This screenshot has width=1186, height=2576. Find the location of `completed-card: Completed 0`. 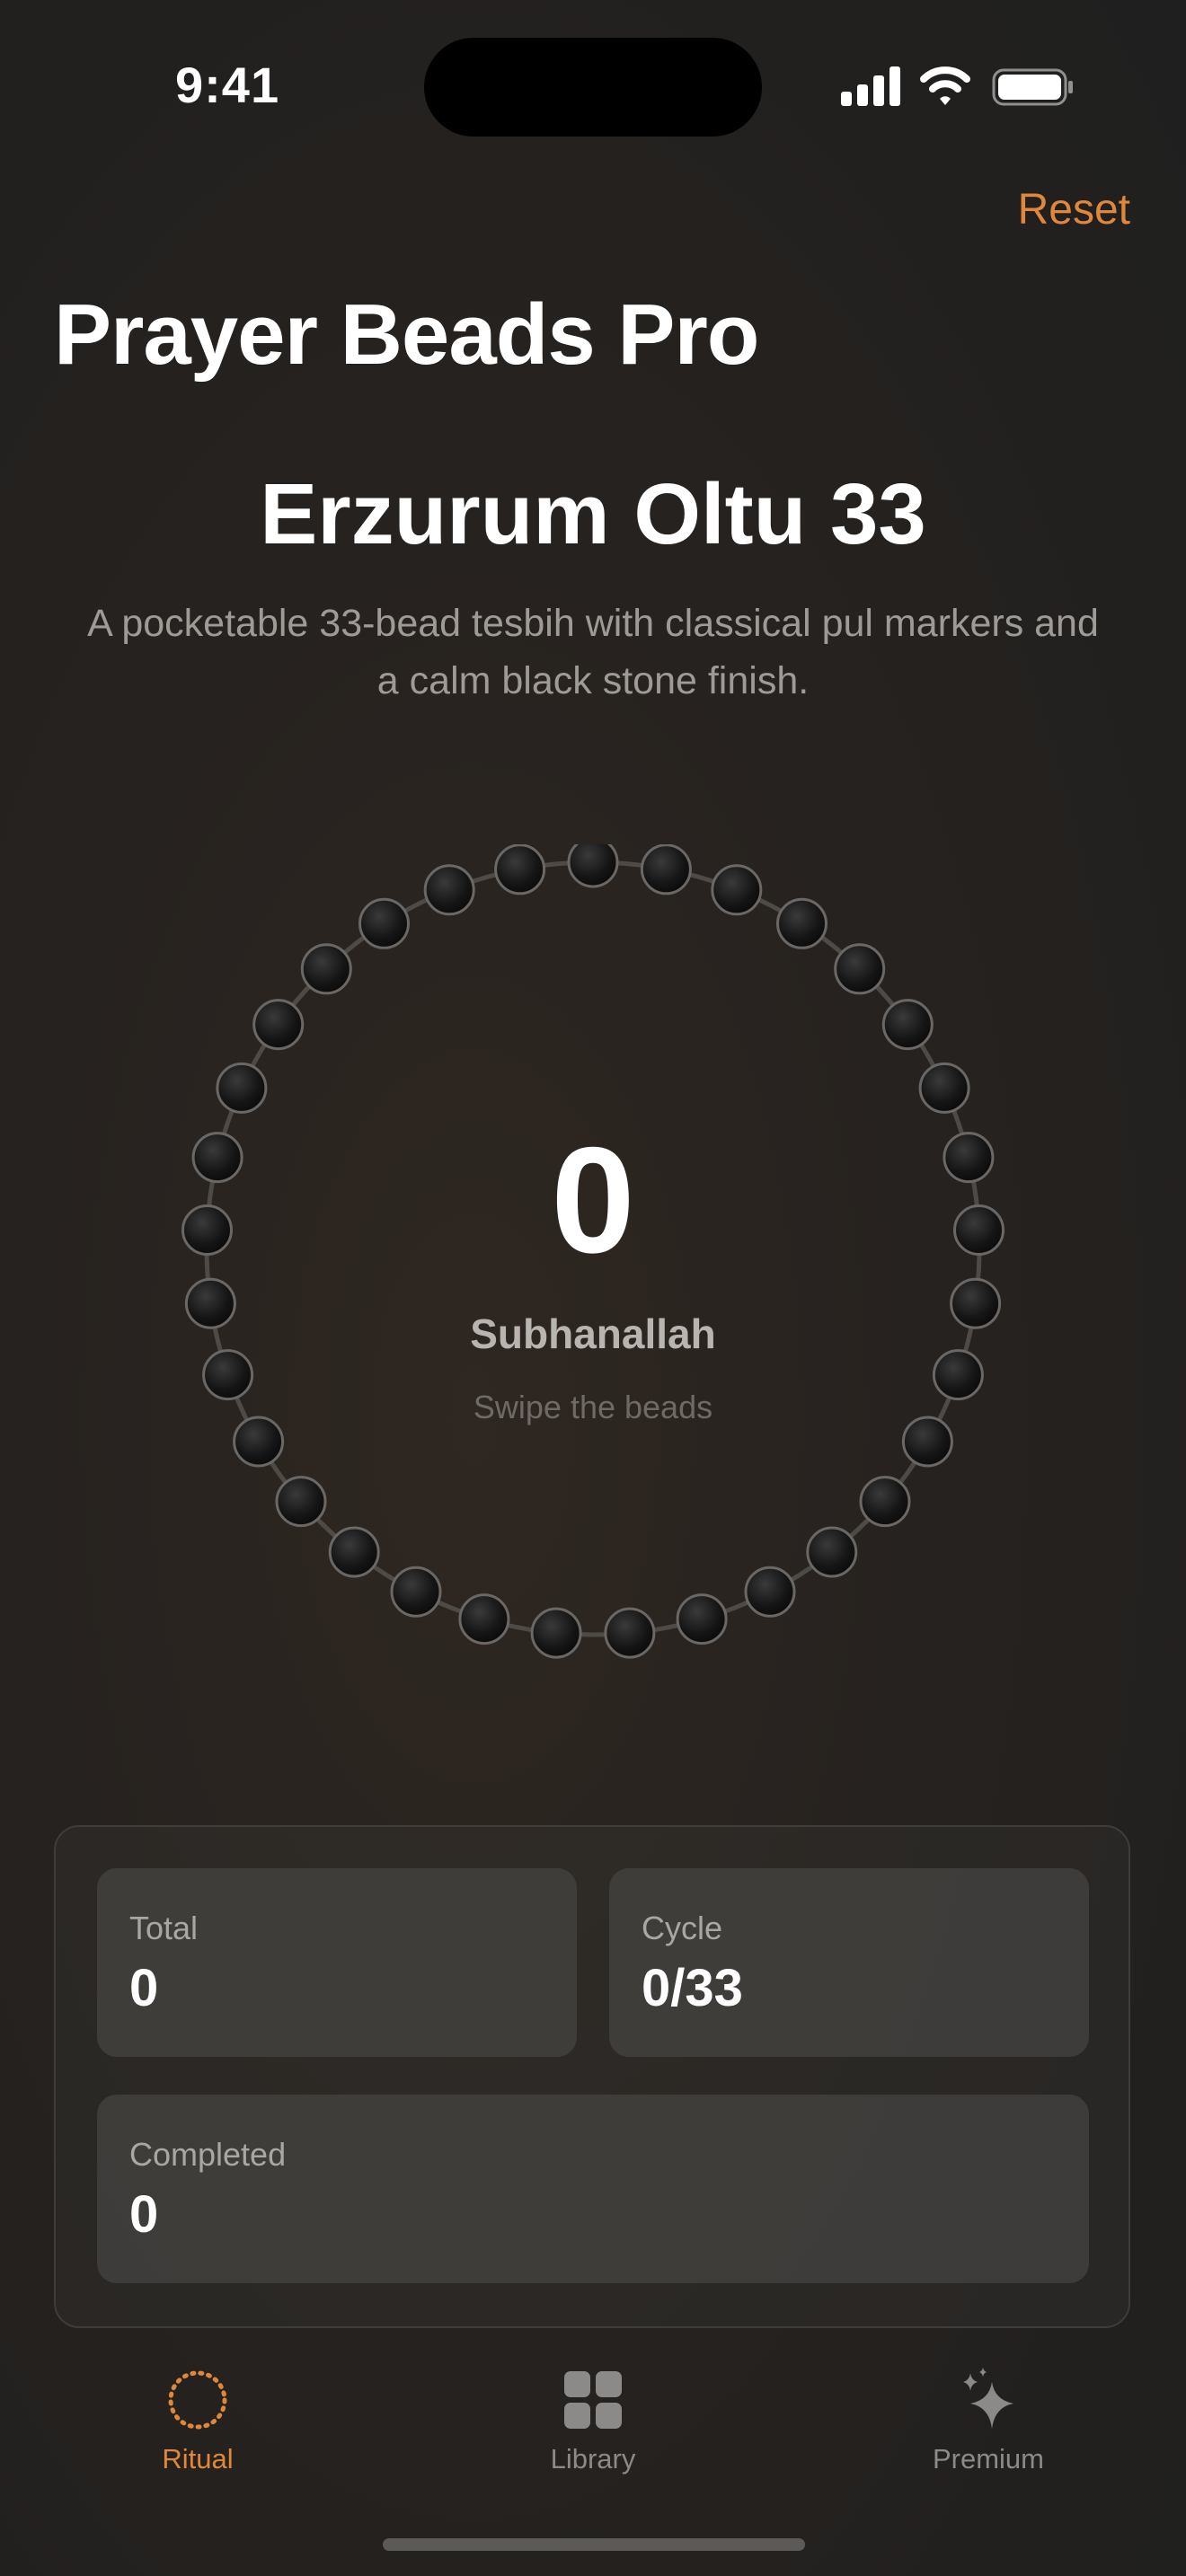

completed-card: Completed 0 is located at coordinates (593, 2189).